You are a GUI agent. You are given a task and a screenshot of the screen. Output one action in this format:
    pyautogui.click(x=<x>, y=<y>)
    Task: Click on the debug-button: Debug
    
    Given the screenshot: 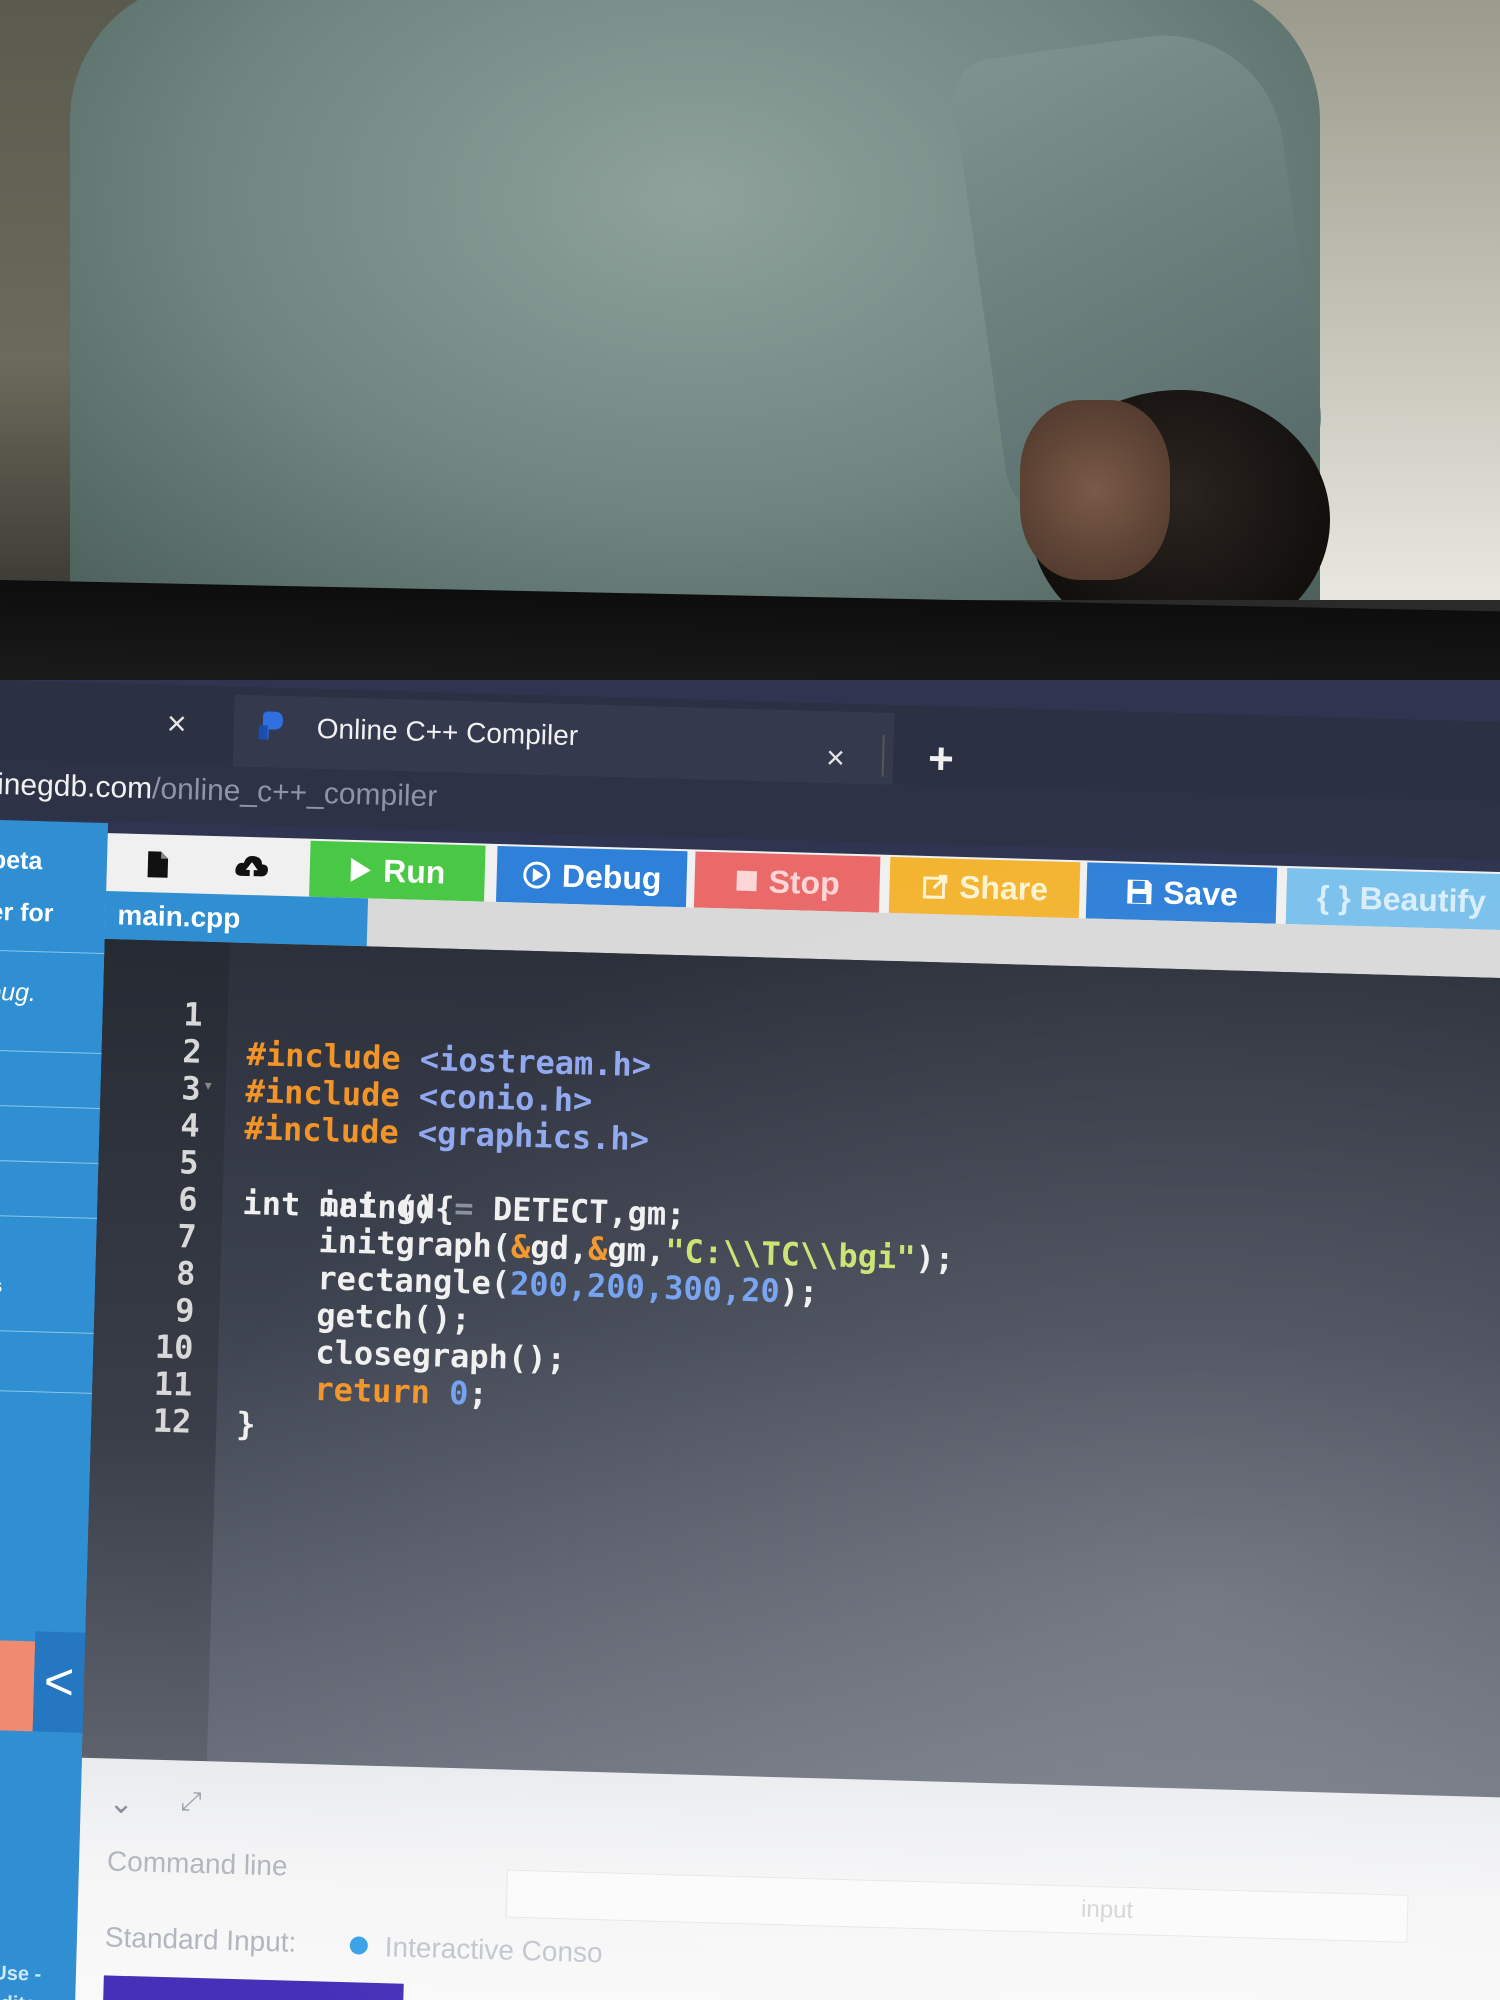 What is the action you would take?
    pyautogui.click(x=591, y=876)
    